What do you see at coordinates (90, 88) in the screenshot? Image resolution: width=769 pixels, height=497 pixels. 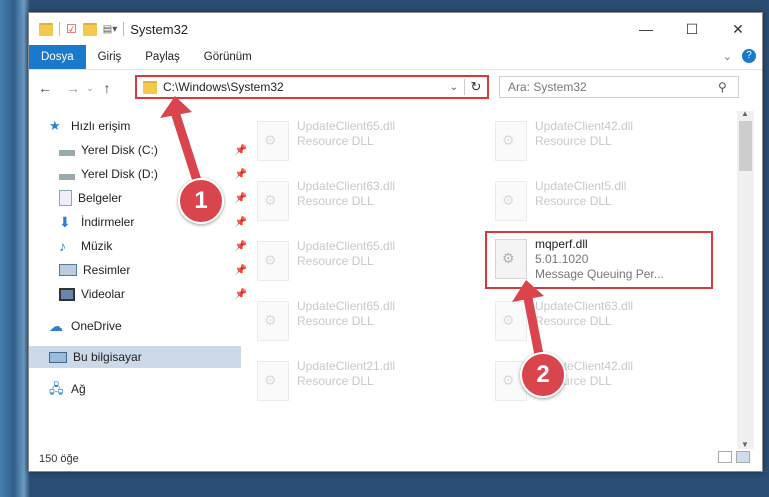 I see `recent-locations-icon: ⌄` at bounding box center [90, 88].